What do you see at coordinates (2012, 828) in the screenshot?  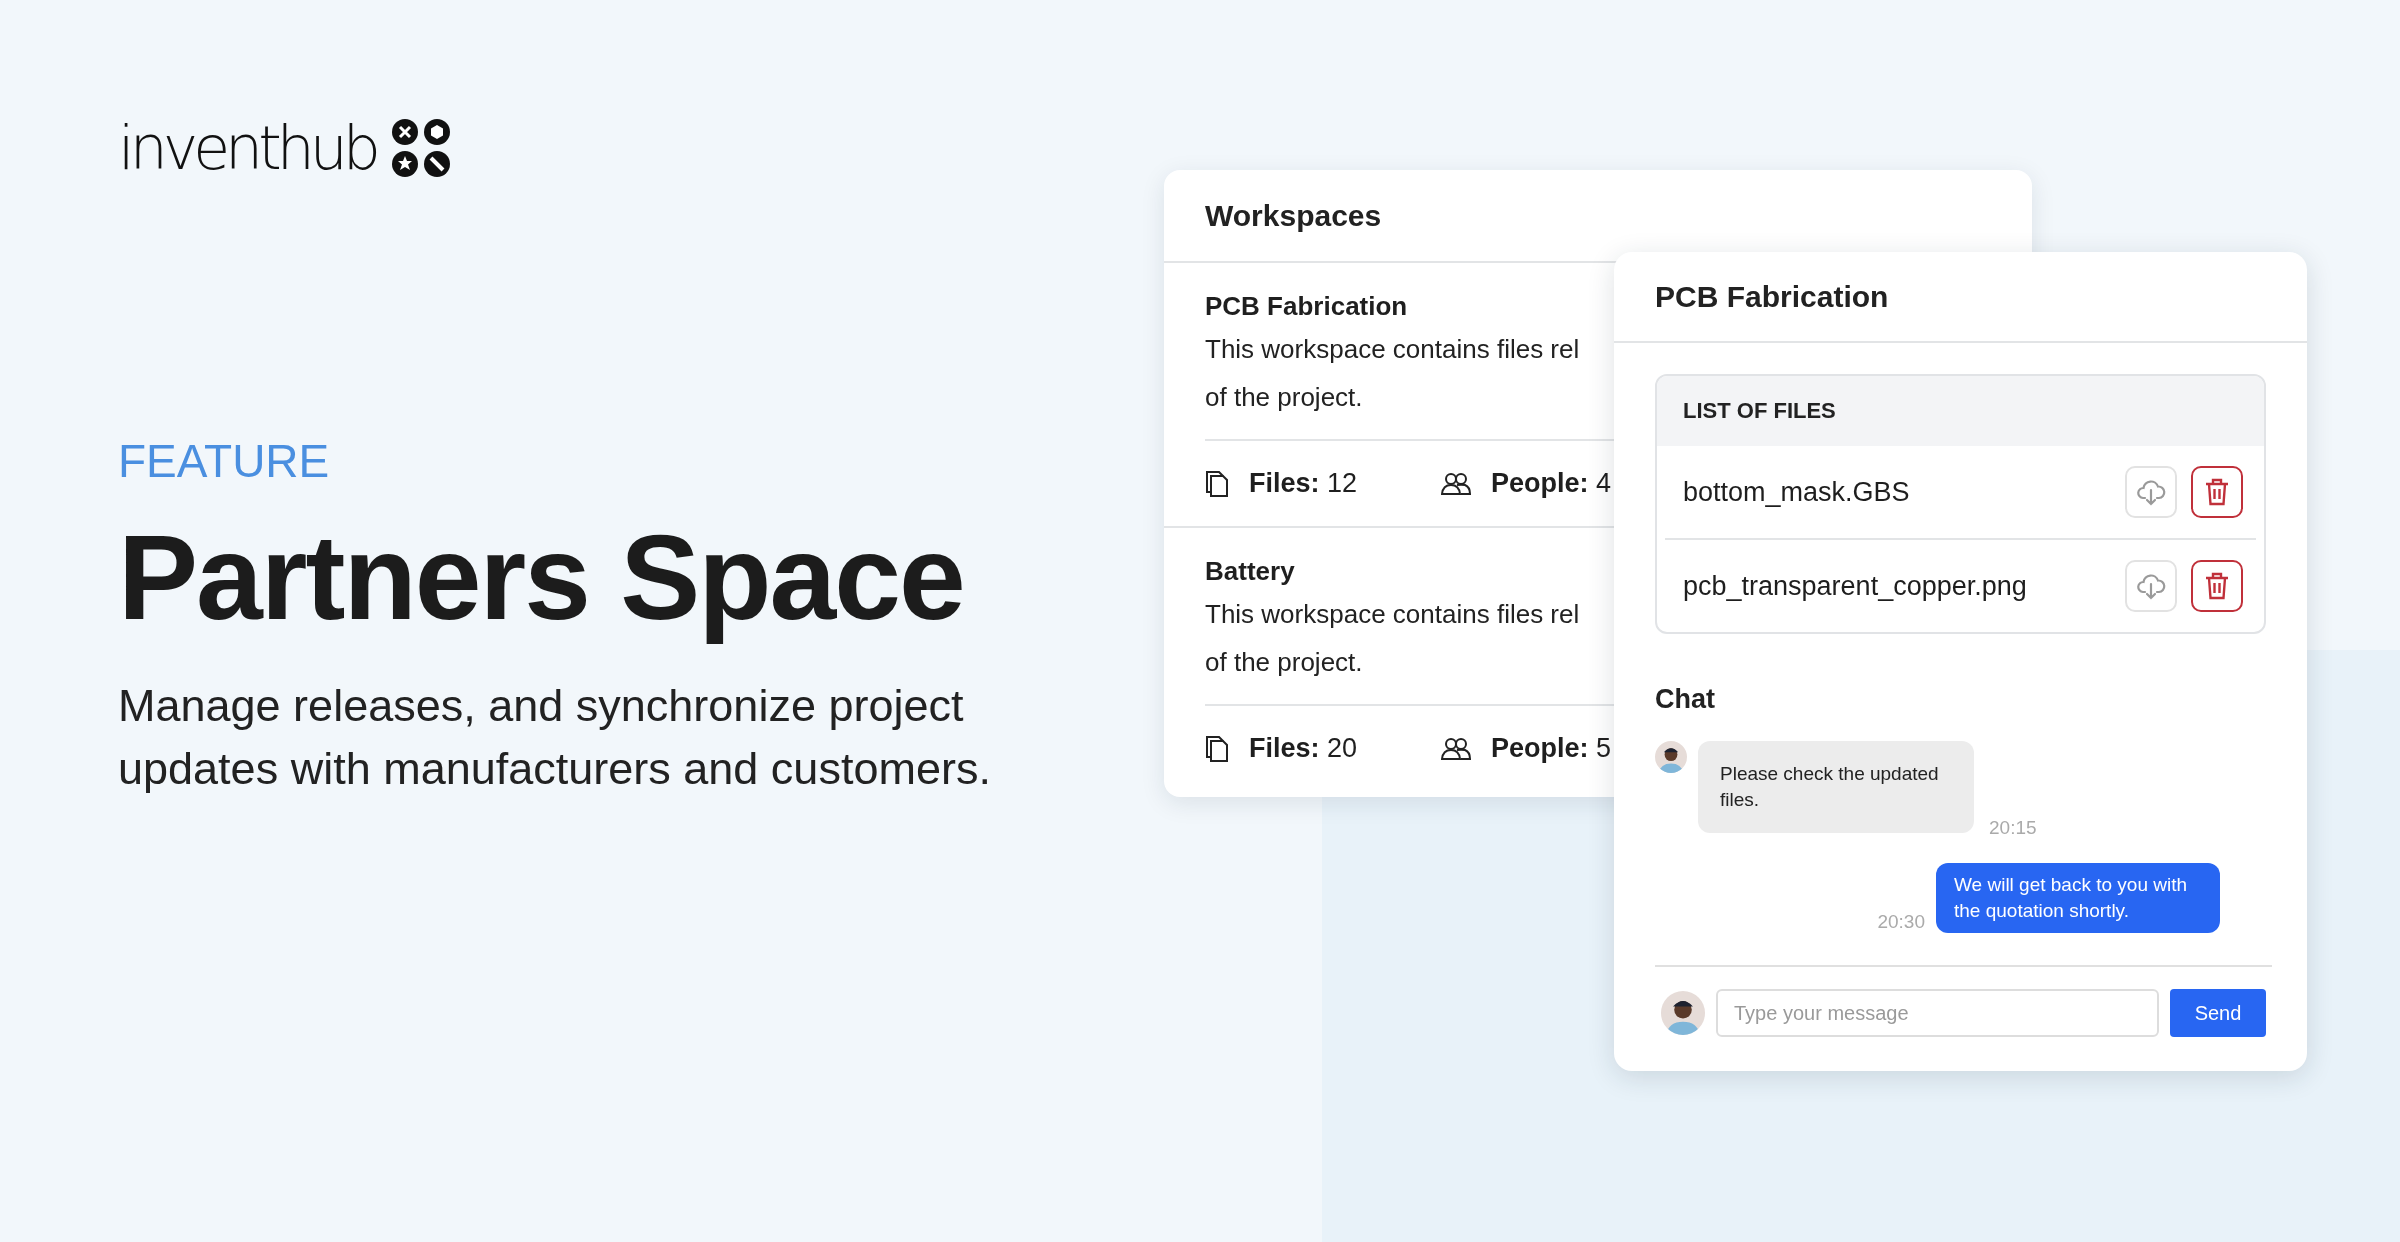 I see `message-time: 20:15` at bounding box center [2012, 828].